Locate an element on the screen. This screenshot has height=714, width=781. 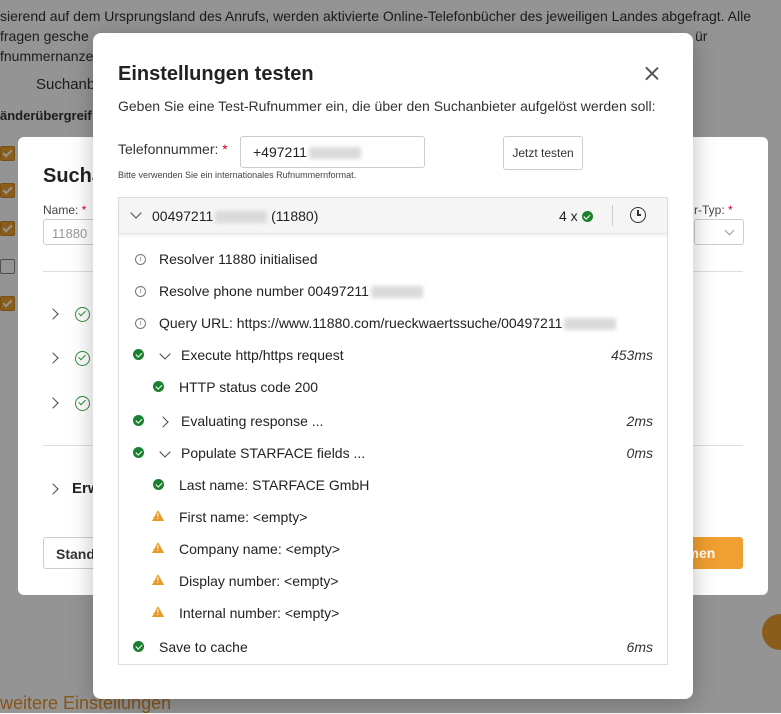
log-row: Save to cache 6ms is located at coordinates (393, 648).